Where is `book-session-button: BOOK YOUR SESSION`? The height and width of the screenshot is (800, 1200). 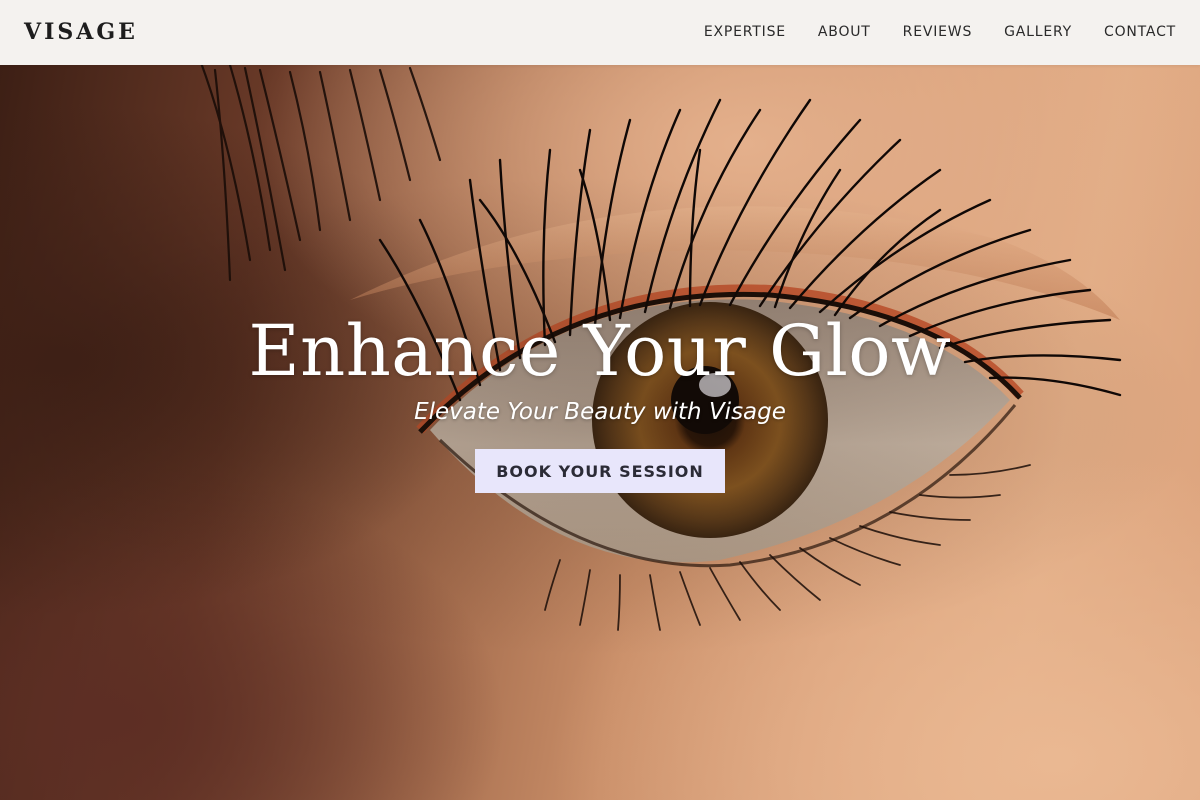 book-session-button: BOOK YOUR SESSION is located at coordinates (600, 471).